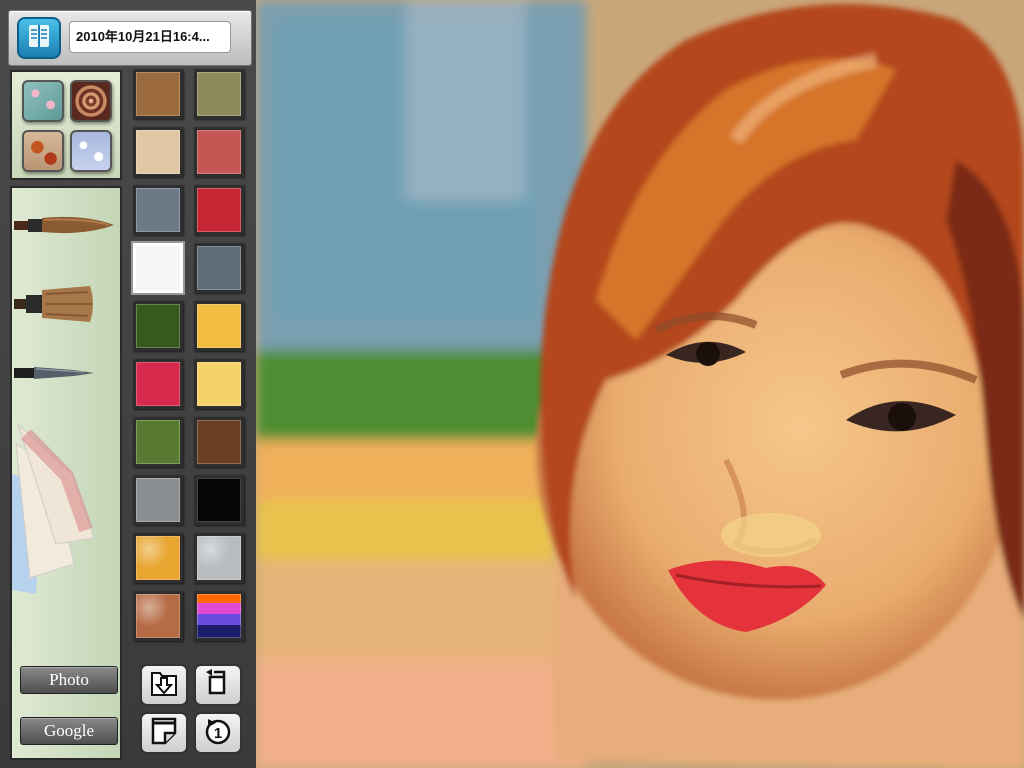  I want to click on paper-samples-tool, so click(57, 504).